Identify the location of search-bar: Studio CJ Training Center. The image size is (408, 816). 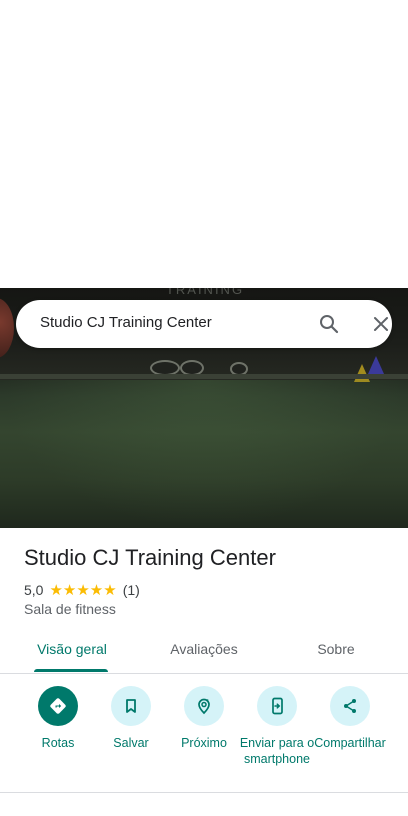
(204, 324).